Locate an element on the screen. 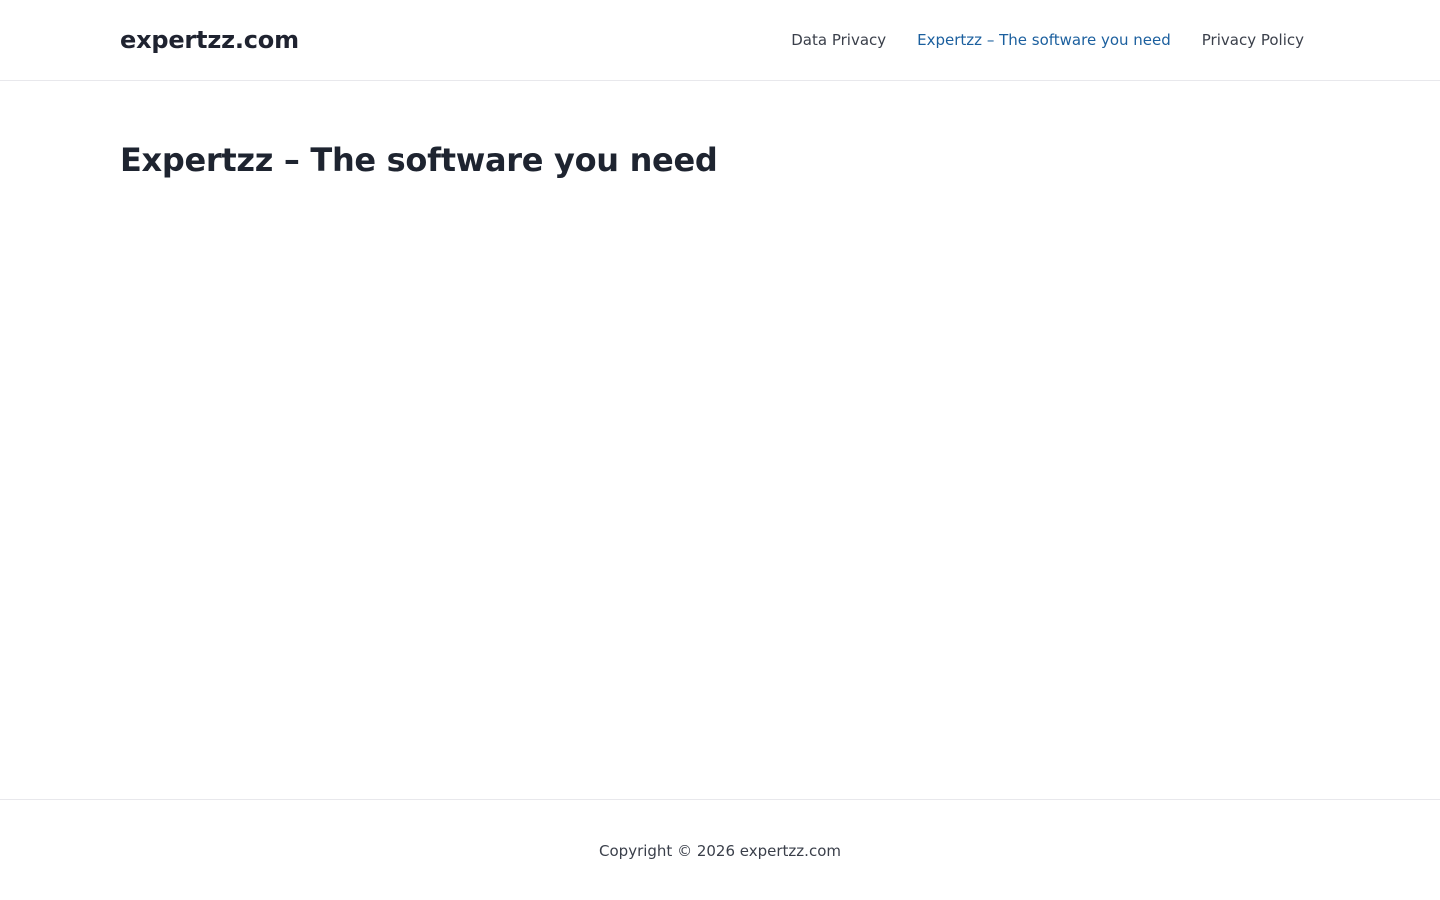 The image size is (1440, 900). site-title-link: expertzz.com is located at coordinates (209, 40).